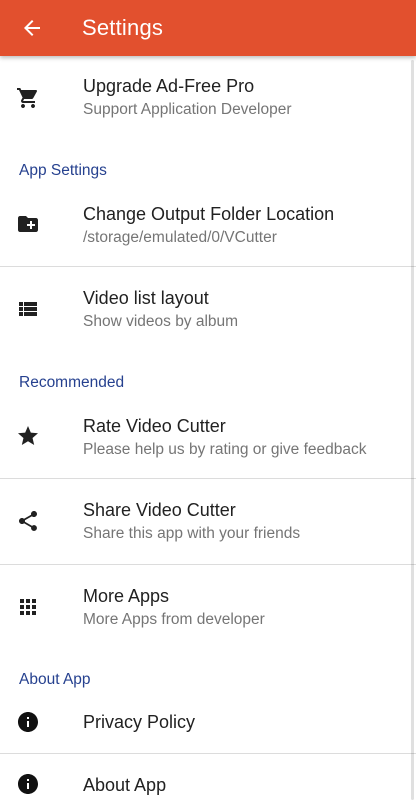  What do you see at coordinates (126, 596) in the screenshot?
I see `more-apps-title: More Apps` at bounding box center [126, 596].